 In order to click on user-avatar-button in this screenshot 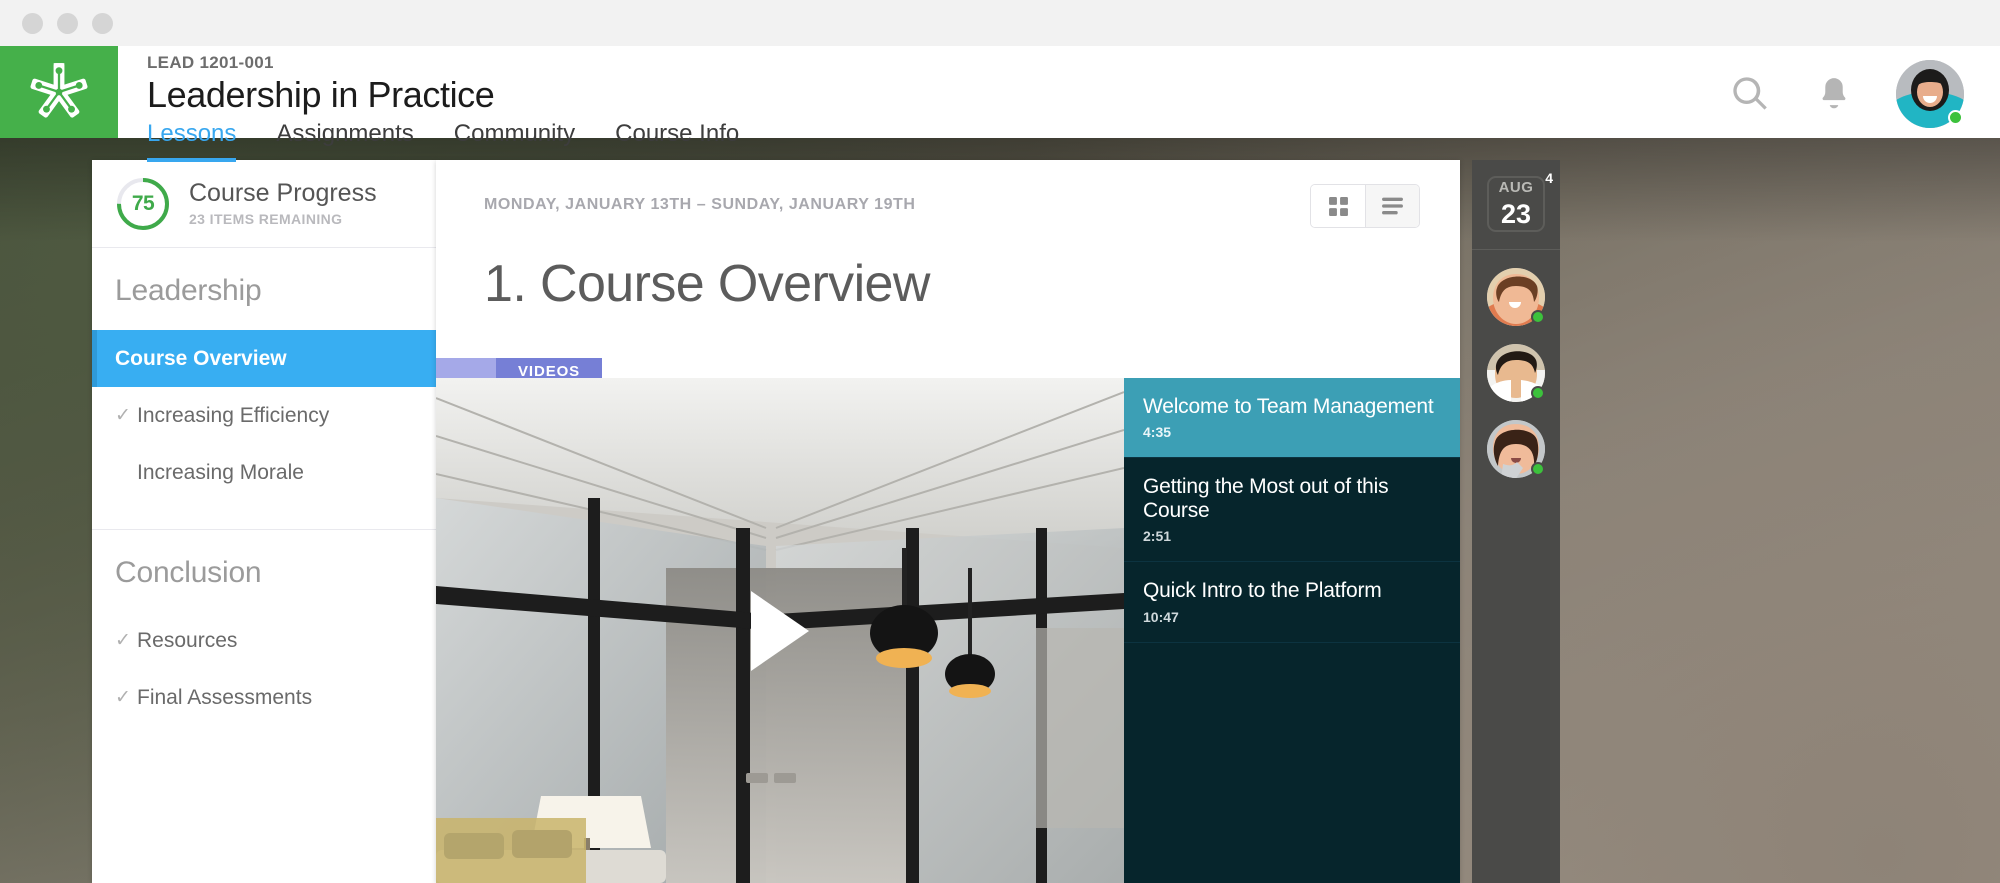, I will do `click(1930, 94)`.